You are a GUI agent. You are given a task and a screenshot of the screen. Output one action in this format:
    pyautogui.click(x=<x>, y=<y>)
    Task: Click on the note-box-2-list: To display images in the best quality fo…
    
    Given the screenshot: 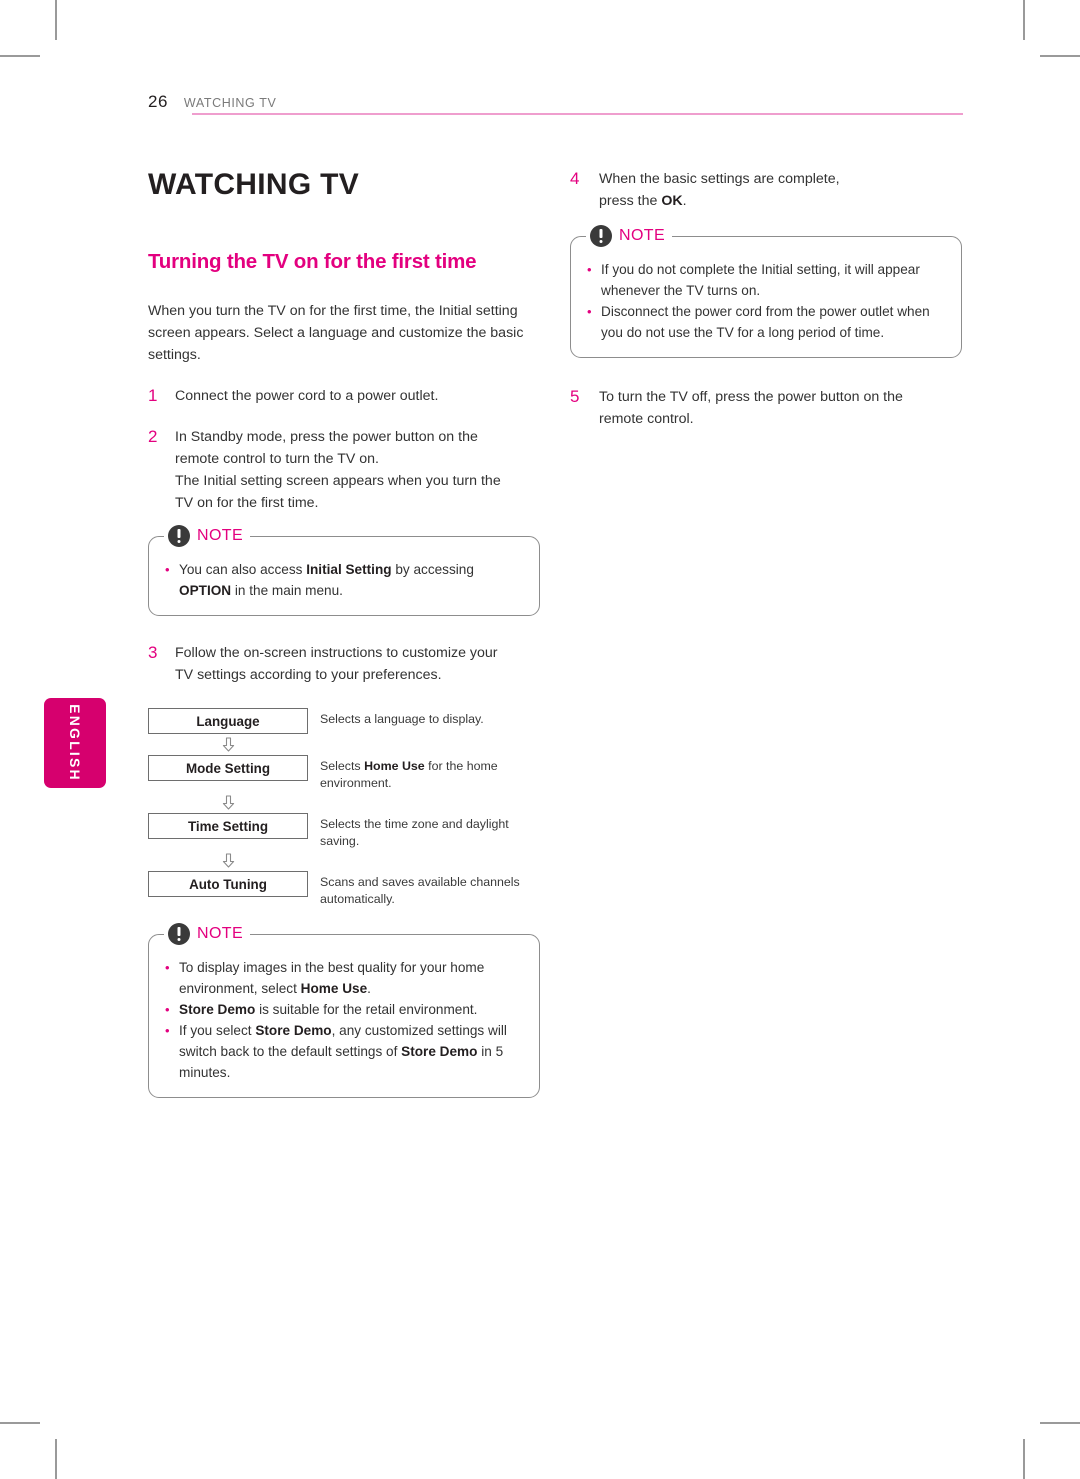 What is the action you would take?
    pyautogui.click(x=344, y=1020)
    